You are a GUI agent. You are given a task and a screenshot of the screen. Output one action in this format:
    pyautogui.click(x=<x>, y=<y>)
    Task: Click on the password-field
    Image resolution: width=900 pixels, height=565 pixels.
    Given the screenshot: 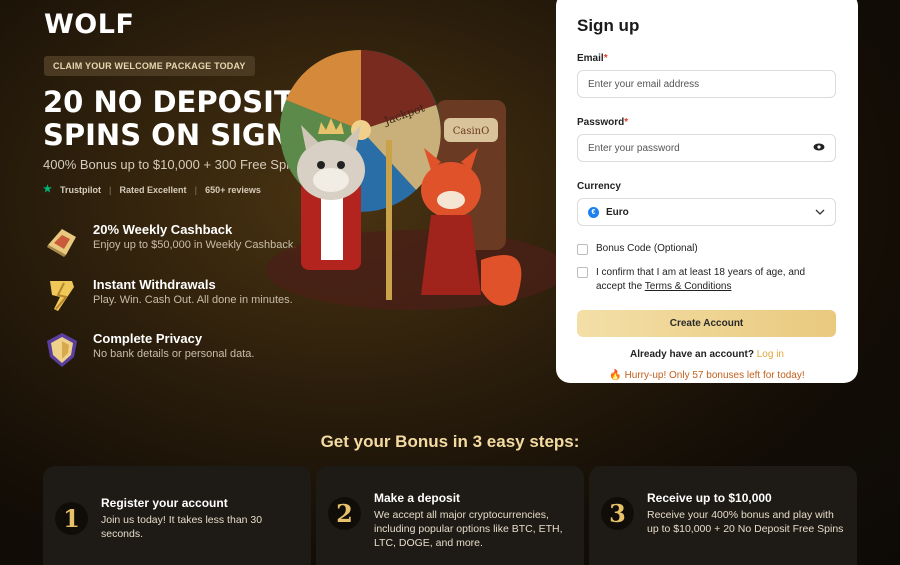 What is the action you would take?
    pyautogui.click(x=688, y=148)
    